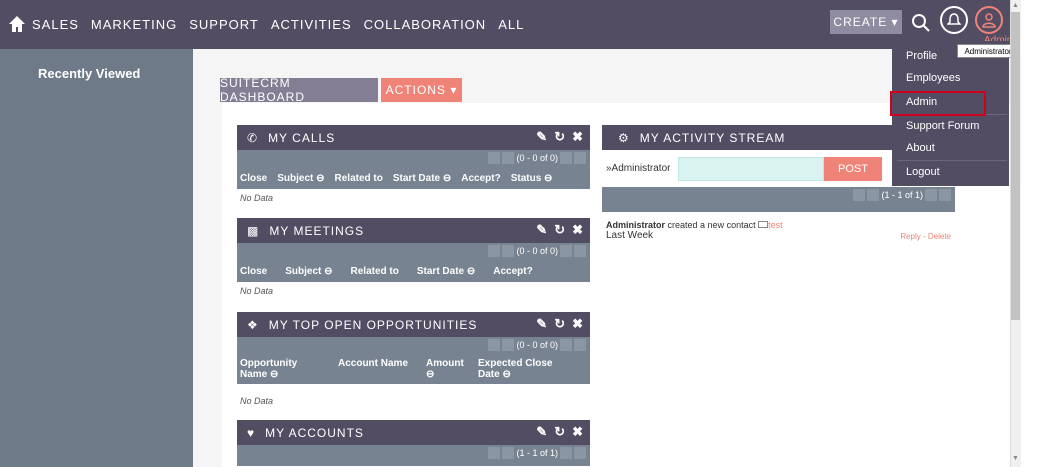 Image resolution: width=1047 pixels, height=467 pixels. What do you see at coordinates (17, 24) in the screenshot?
I see `home-icon` at bounding box center [17, 24].